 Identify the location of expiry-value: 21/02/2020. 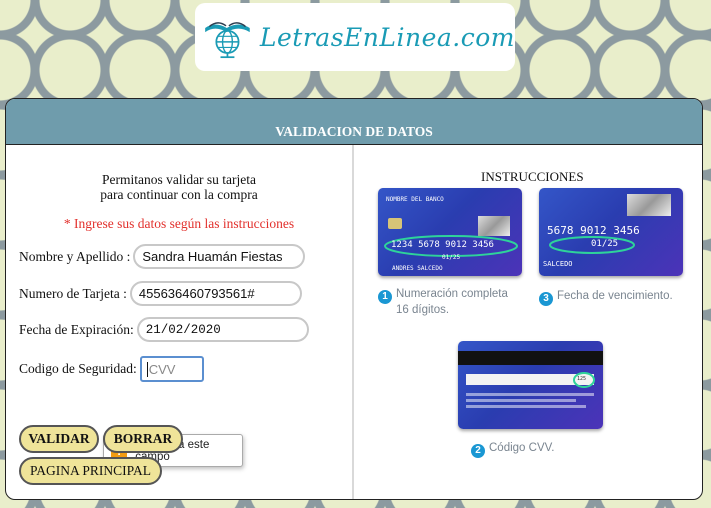
(183, 329).